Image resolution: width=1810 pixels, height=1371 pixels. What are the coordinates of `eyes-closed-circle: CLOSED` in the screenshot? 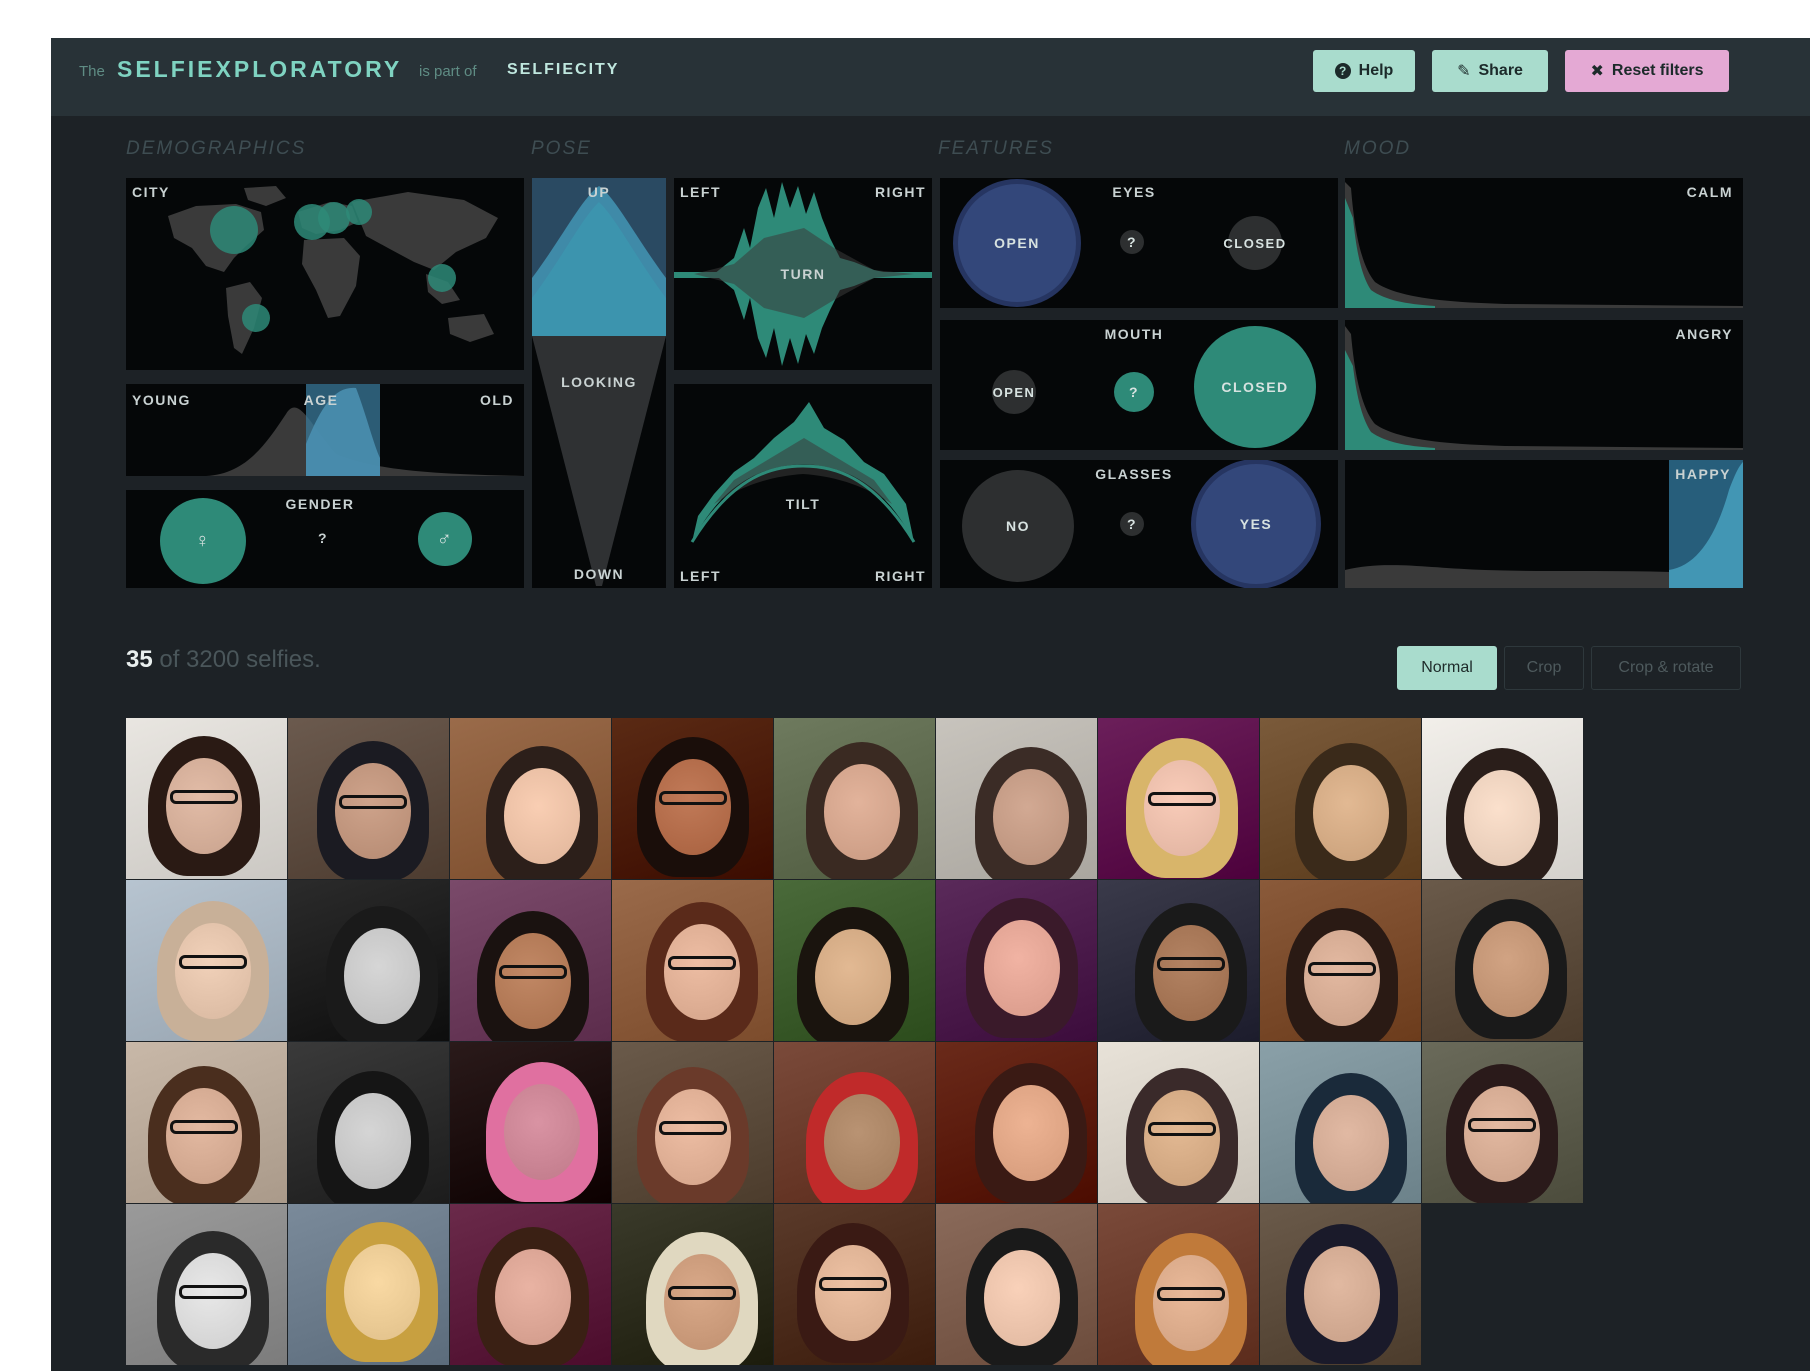 It's located at (1254, 243).